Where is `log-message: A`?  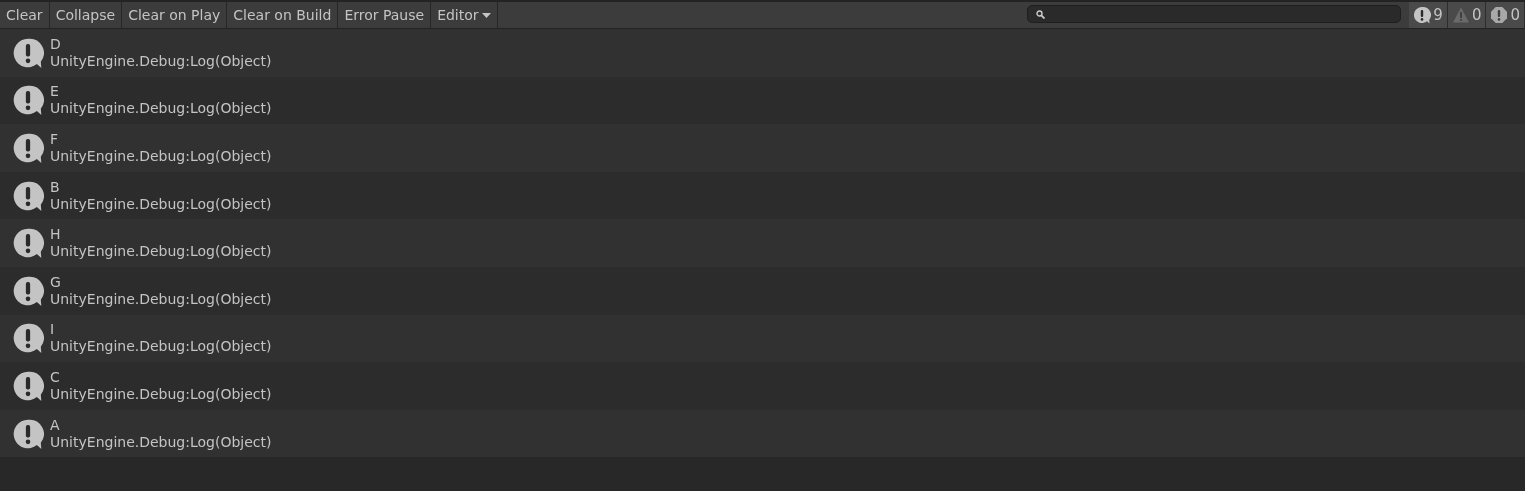 log-message: A is located at coordinates (55, 425).